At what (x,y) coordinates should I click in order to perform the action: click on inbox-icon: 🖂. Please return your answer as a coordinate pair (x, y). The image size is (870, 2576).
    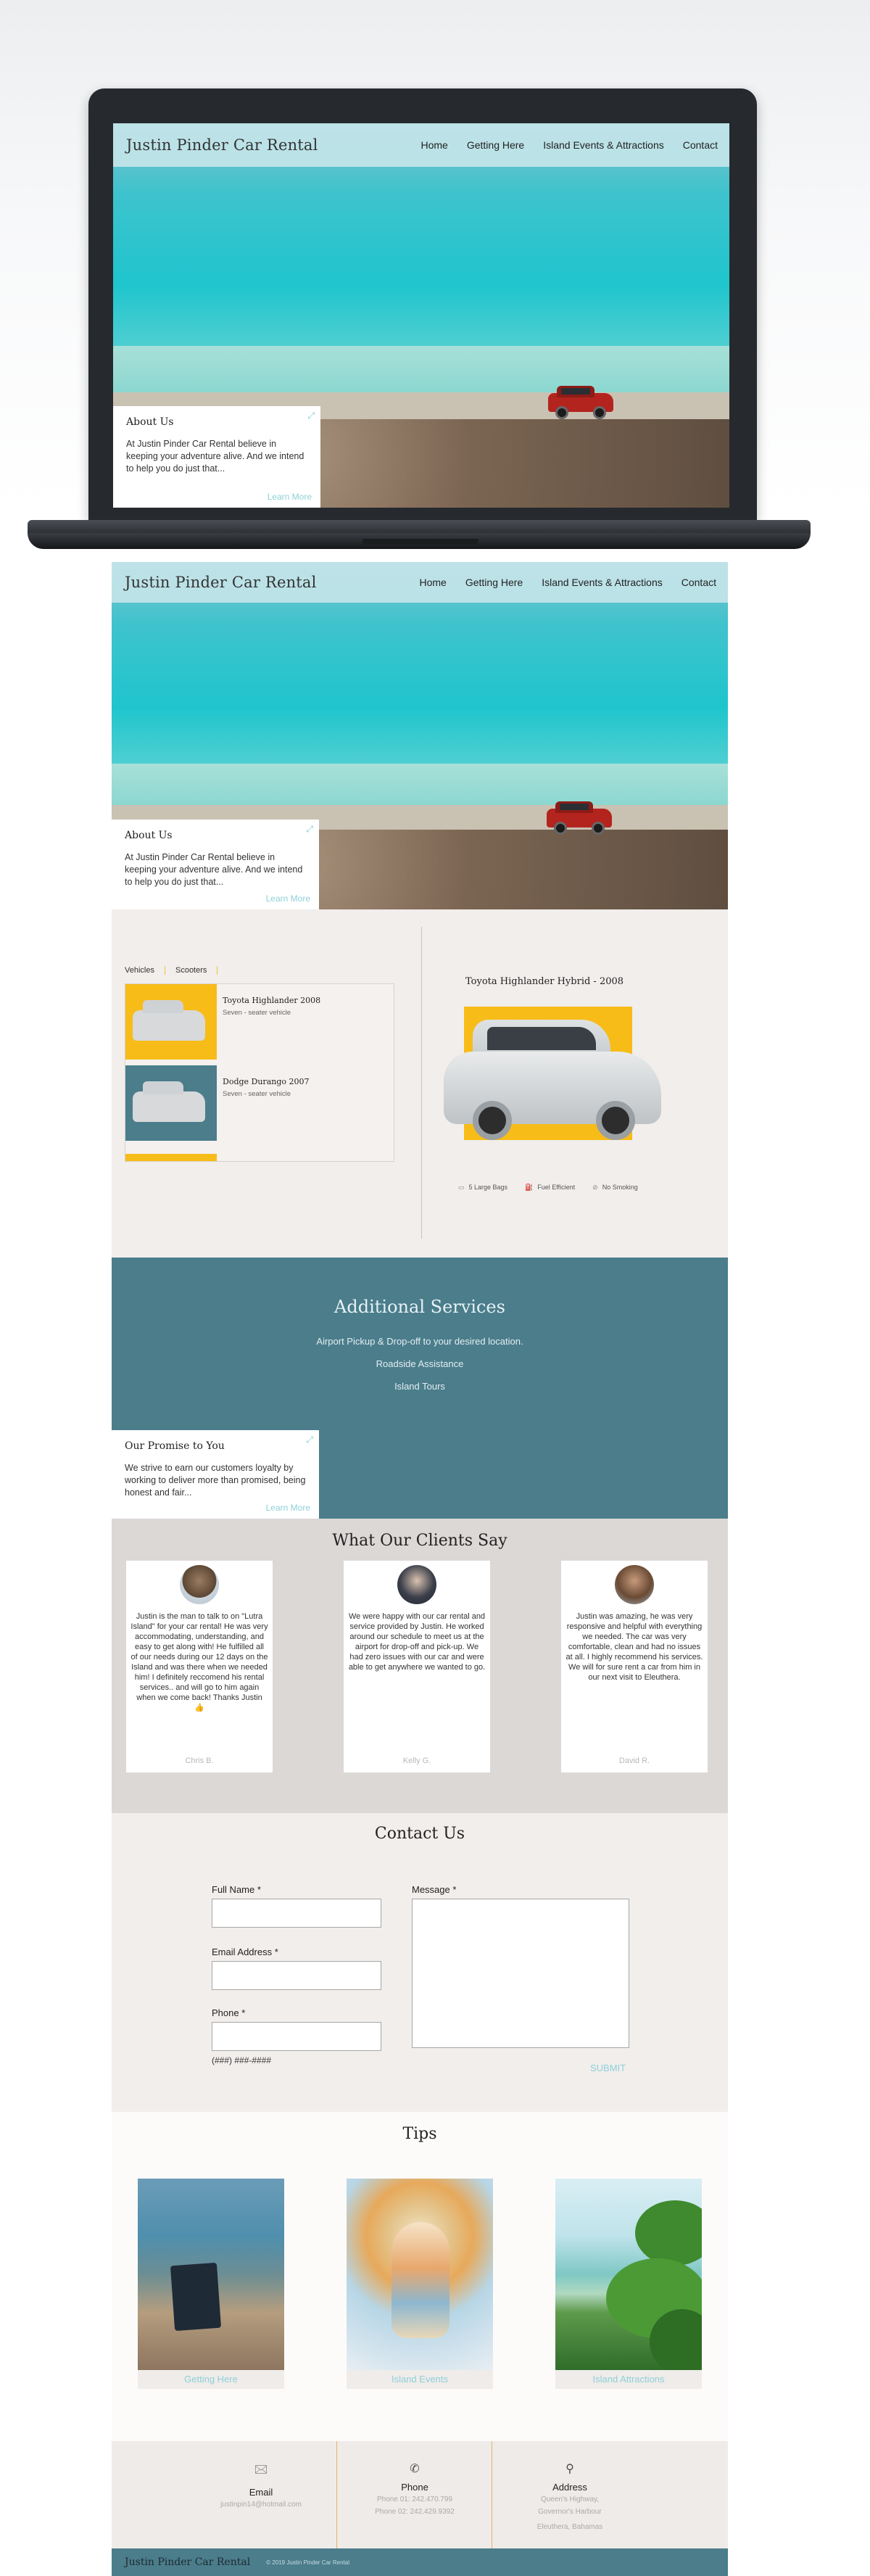
    Looking at the image, I should click on (261, 2470).